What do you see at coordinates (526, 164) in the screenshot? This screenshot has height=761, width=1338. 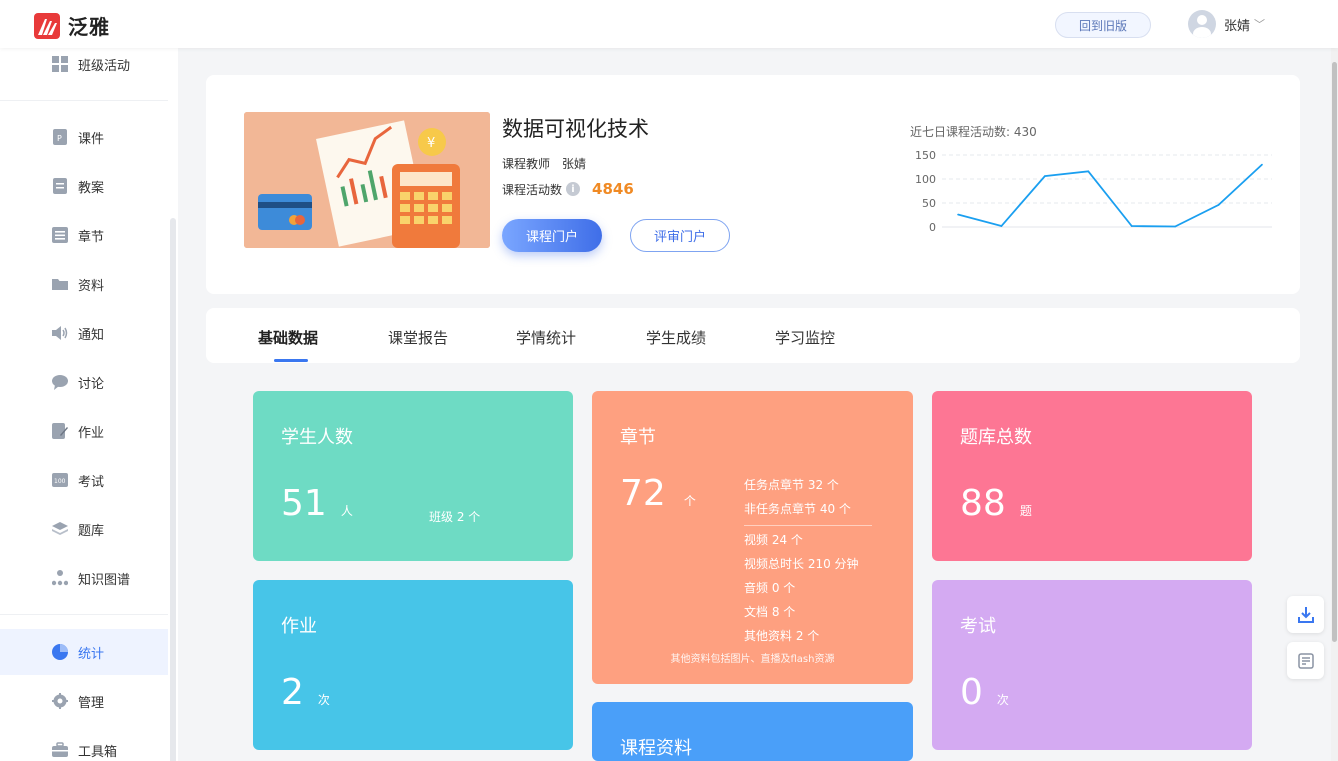 I see `teacher-label: 课程教师` at bounding box center [526, 164].